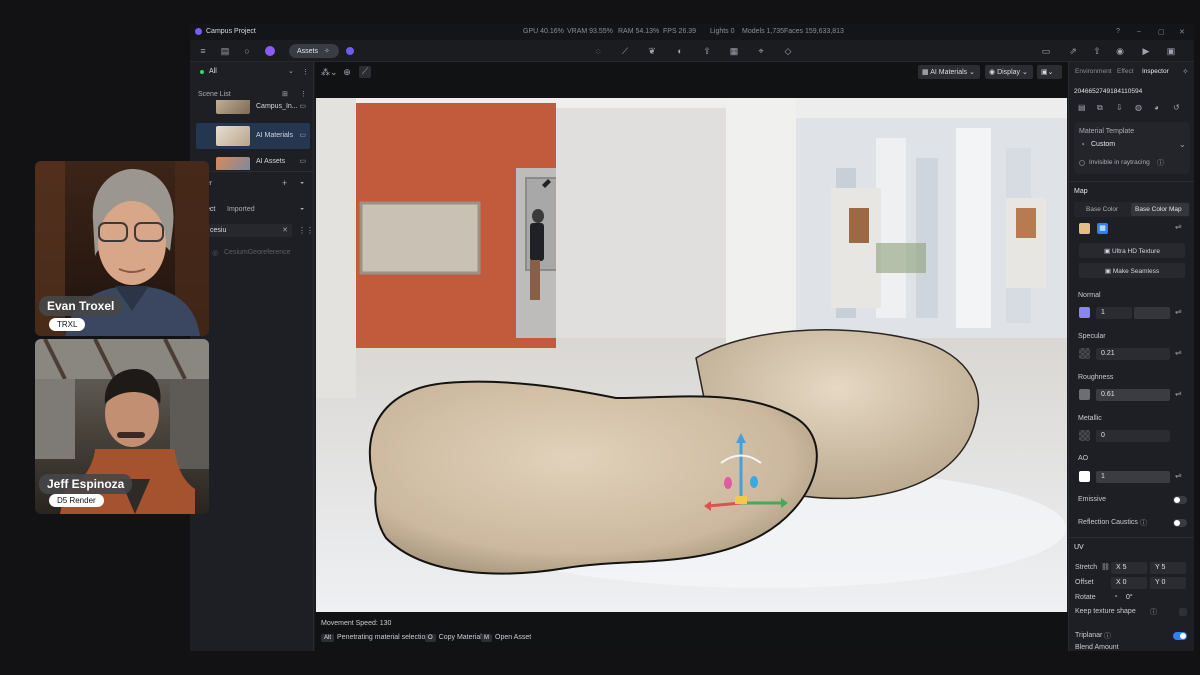  I want to click on rotate-value: 0°, so click(1129, 597).